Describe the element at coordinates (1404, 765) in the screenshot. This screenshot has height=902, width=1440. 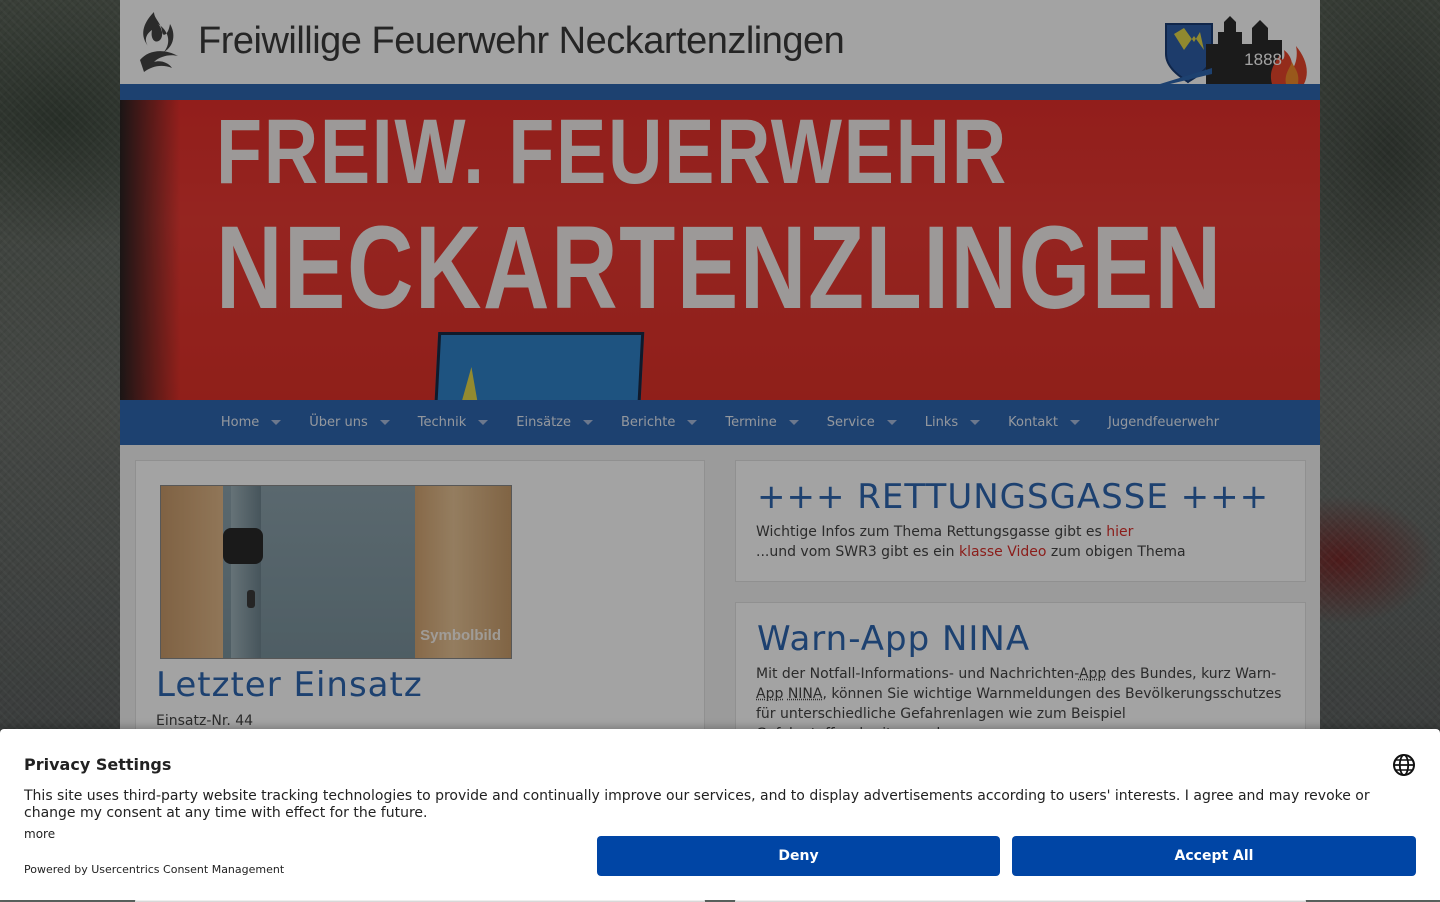
I see `globe-icon` at that location.